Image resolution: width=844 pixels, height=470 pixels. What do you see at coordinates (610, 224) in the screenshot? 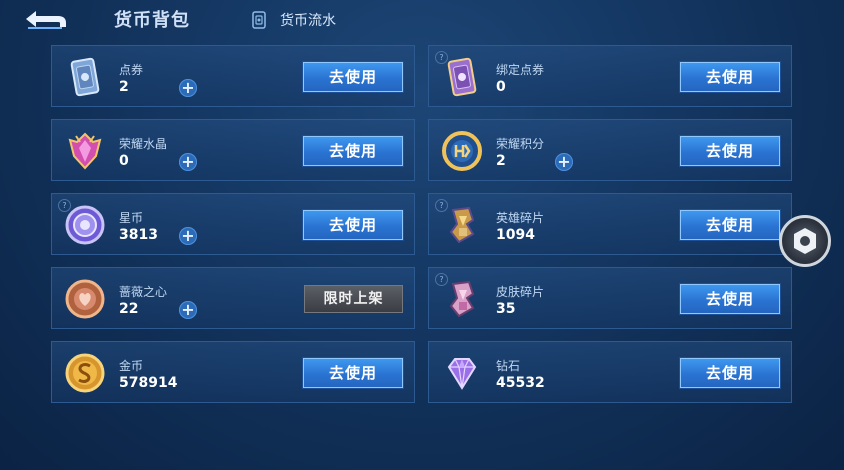
I see `currency-card-hero-fragment: ? 英雄碎片 1094 去使用` at bounding box center [610, 224].